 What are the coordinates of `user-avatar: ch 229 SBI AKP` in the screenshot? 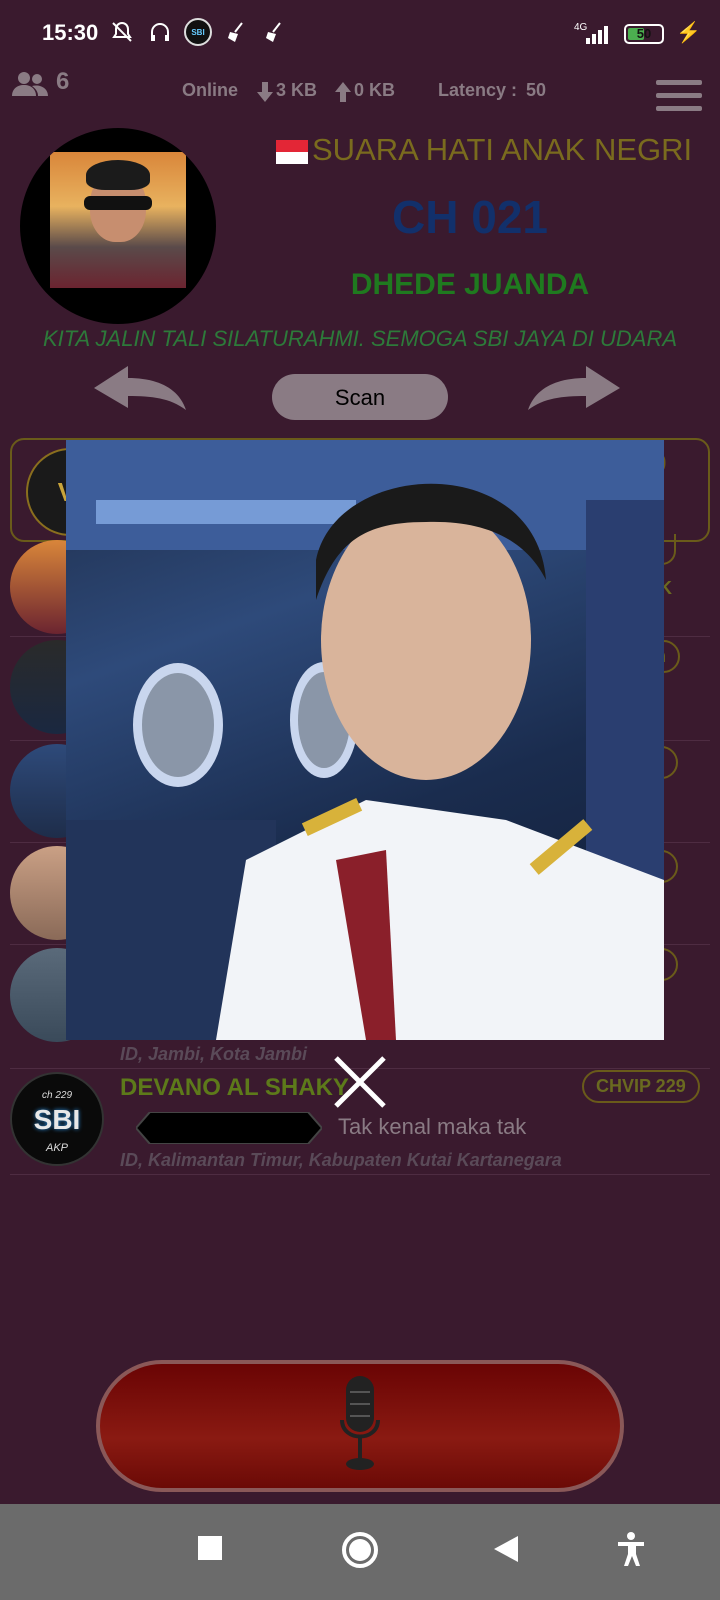 It's located at (57, 1119).